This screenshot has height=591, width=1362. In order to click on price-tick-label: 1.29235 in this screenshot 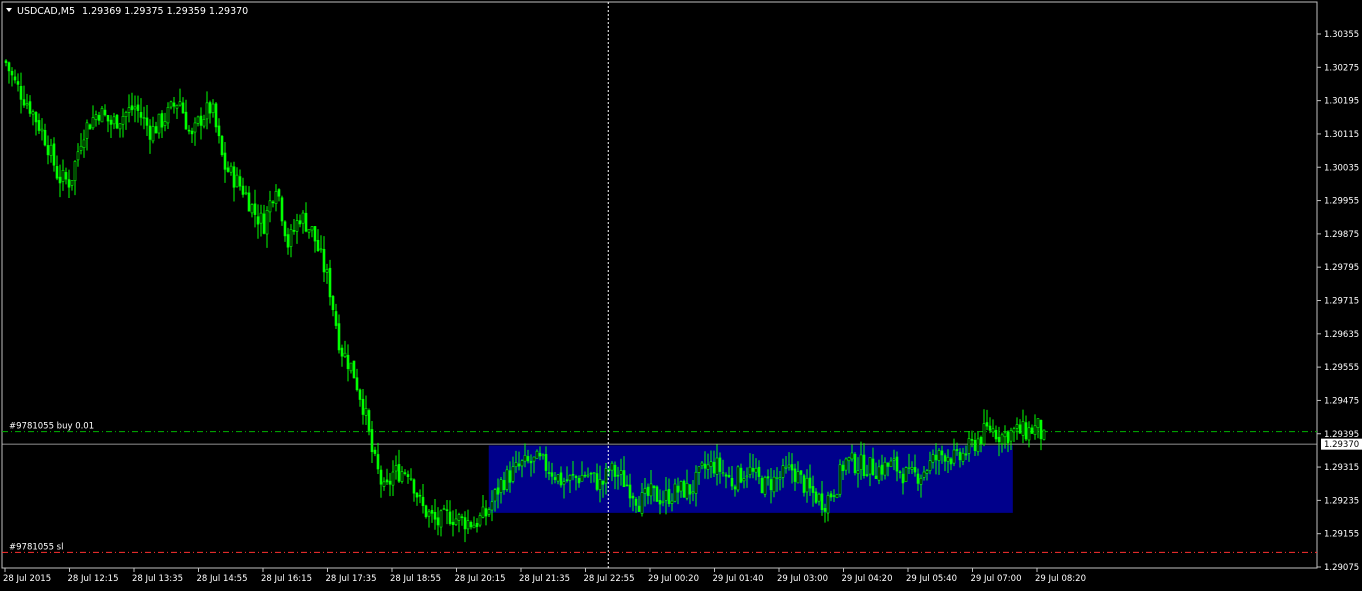, I will do `click(1341, 501)`.